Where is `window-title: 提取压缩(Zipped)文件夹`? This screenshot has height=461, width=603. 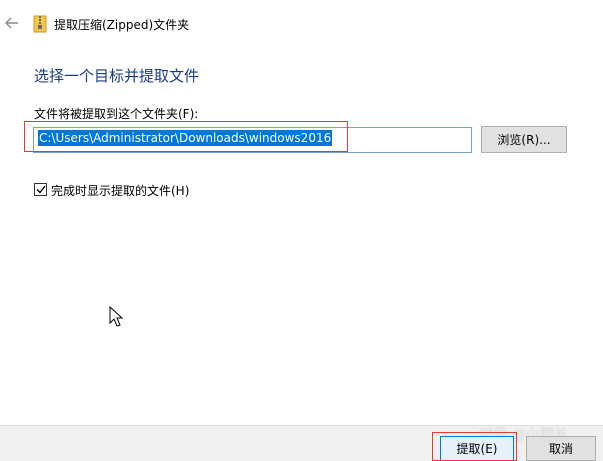
window-title: 提取压缩(Zipped)文件夹 is located at coordinates (122, 25).